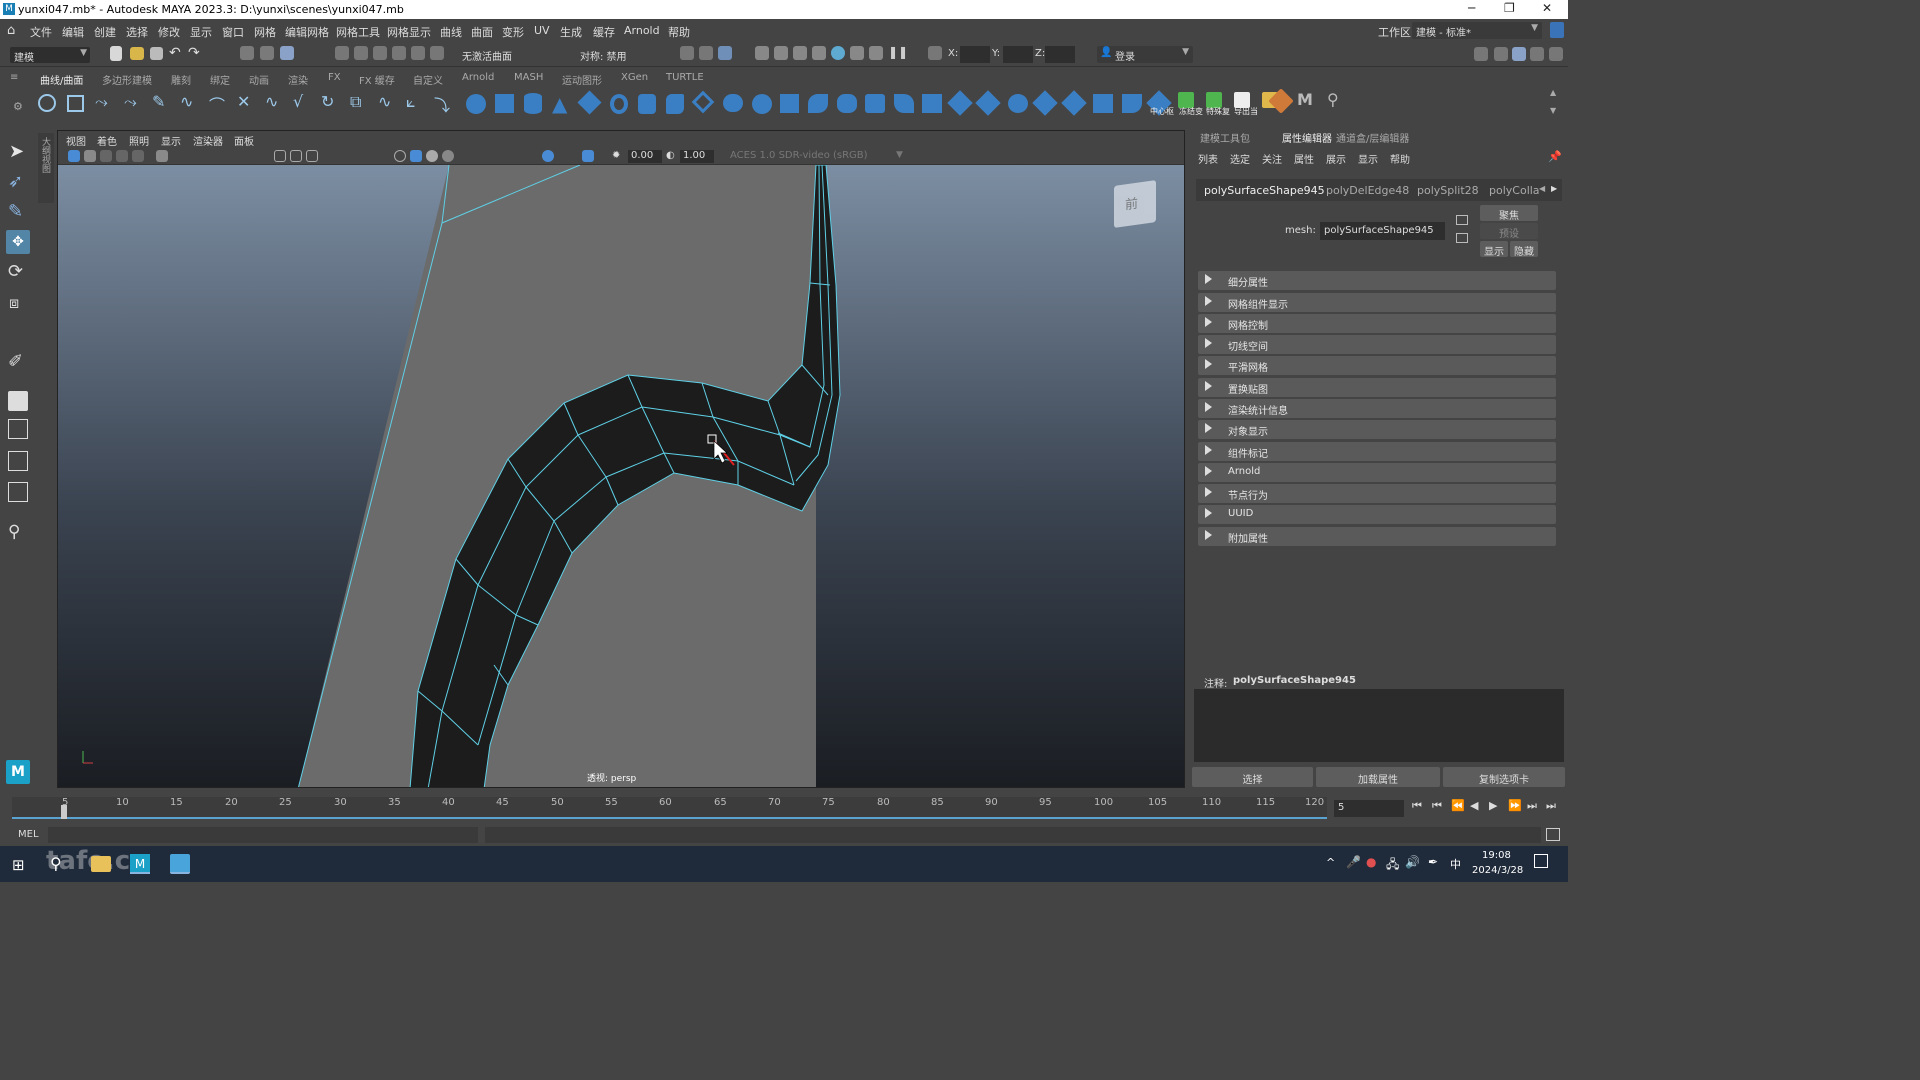  Describe the element at coordinates (139, 140) in the screenshot. I see `vp-menu-lighting: 照明` at that location.